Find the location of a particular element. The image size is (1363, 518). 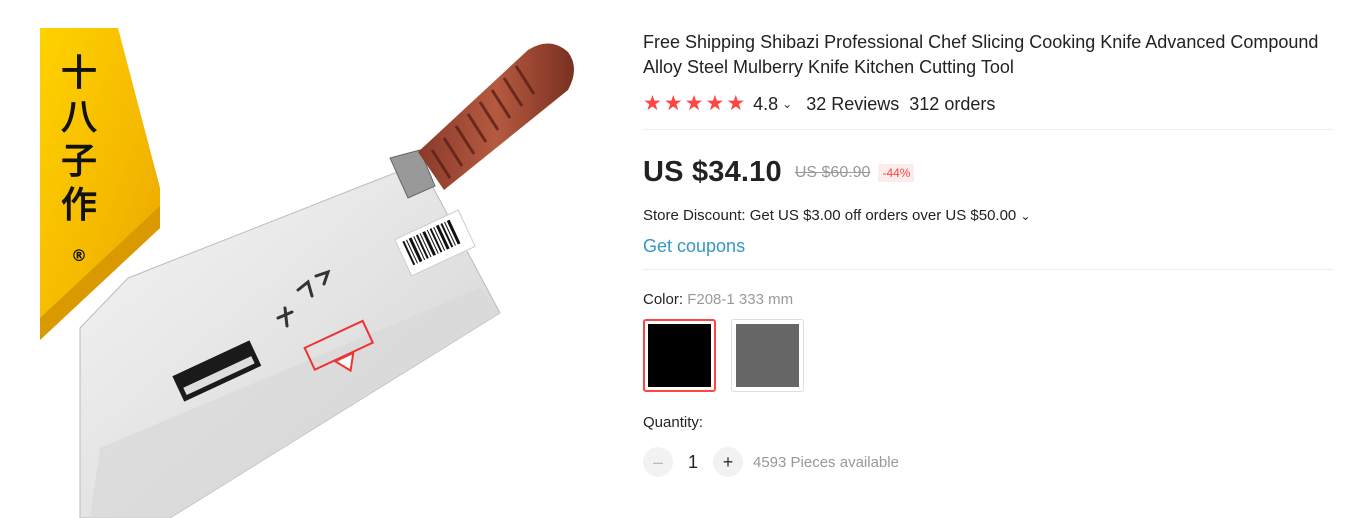

logo-char: 八 is located at coordinates (78, 117).